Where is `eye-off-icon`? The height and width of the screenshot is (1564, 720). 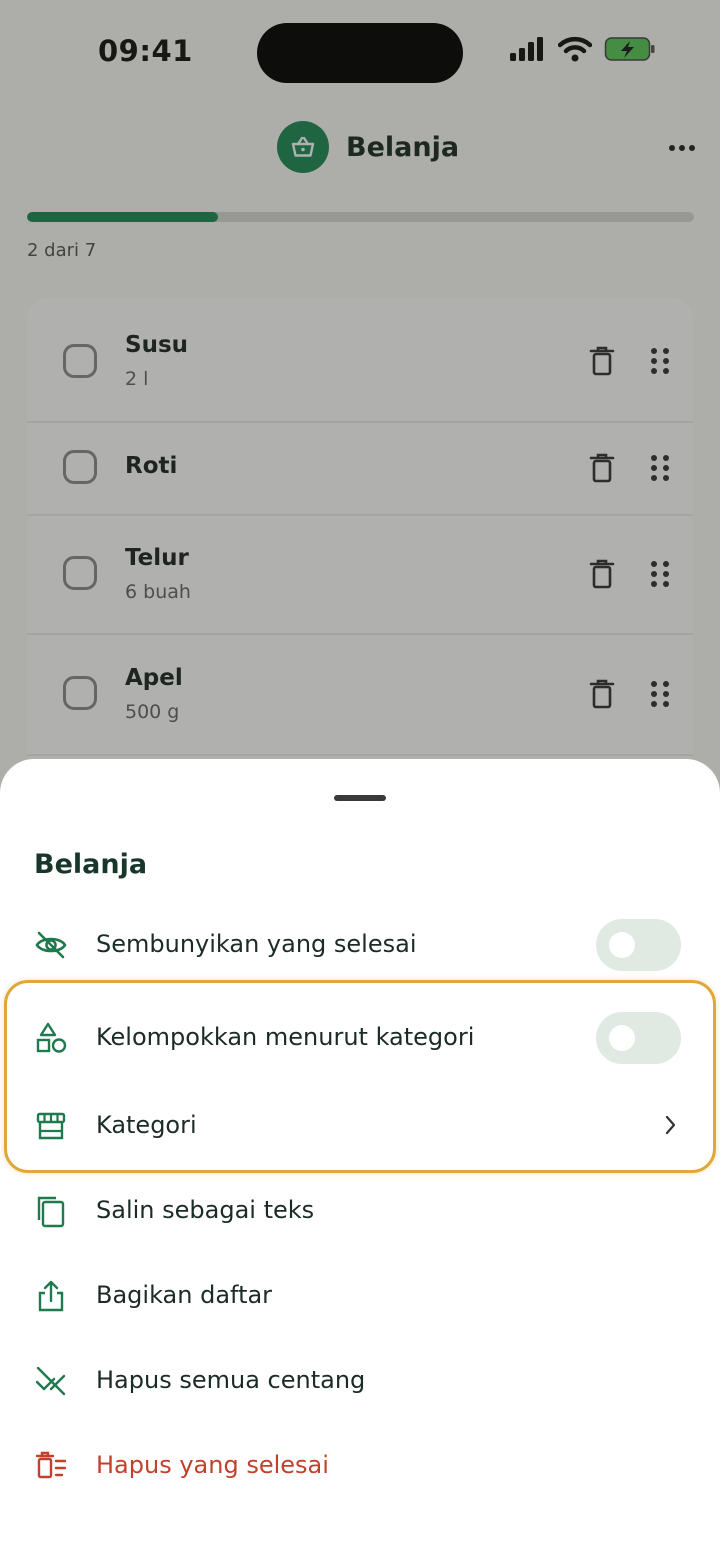 eye-off-icon is located at coordinates (51, 945).